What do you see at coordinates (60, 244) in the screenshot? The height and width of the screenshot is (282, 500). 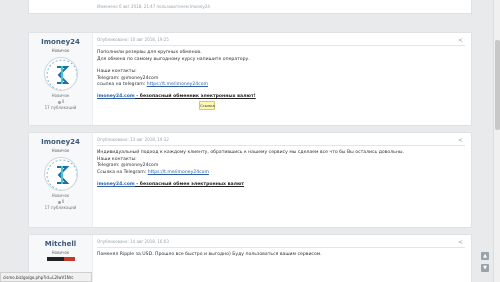 I see `author-name-link: Mitchell` at bounding box center [60, 244].